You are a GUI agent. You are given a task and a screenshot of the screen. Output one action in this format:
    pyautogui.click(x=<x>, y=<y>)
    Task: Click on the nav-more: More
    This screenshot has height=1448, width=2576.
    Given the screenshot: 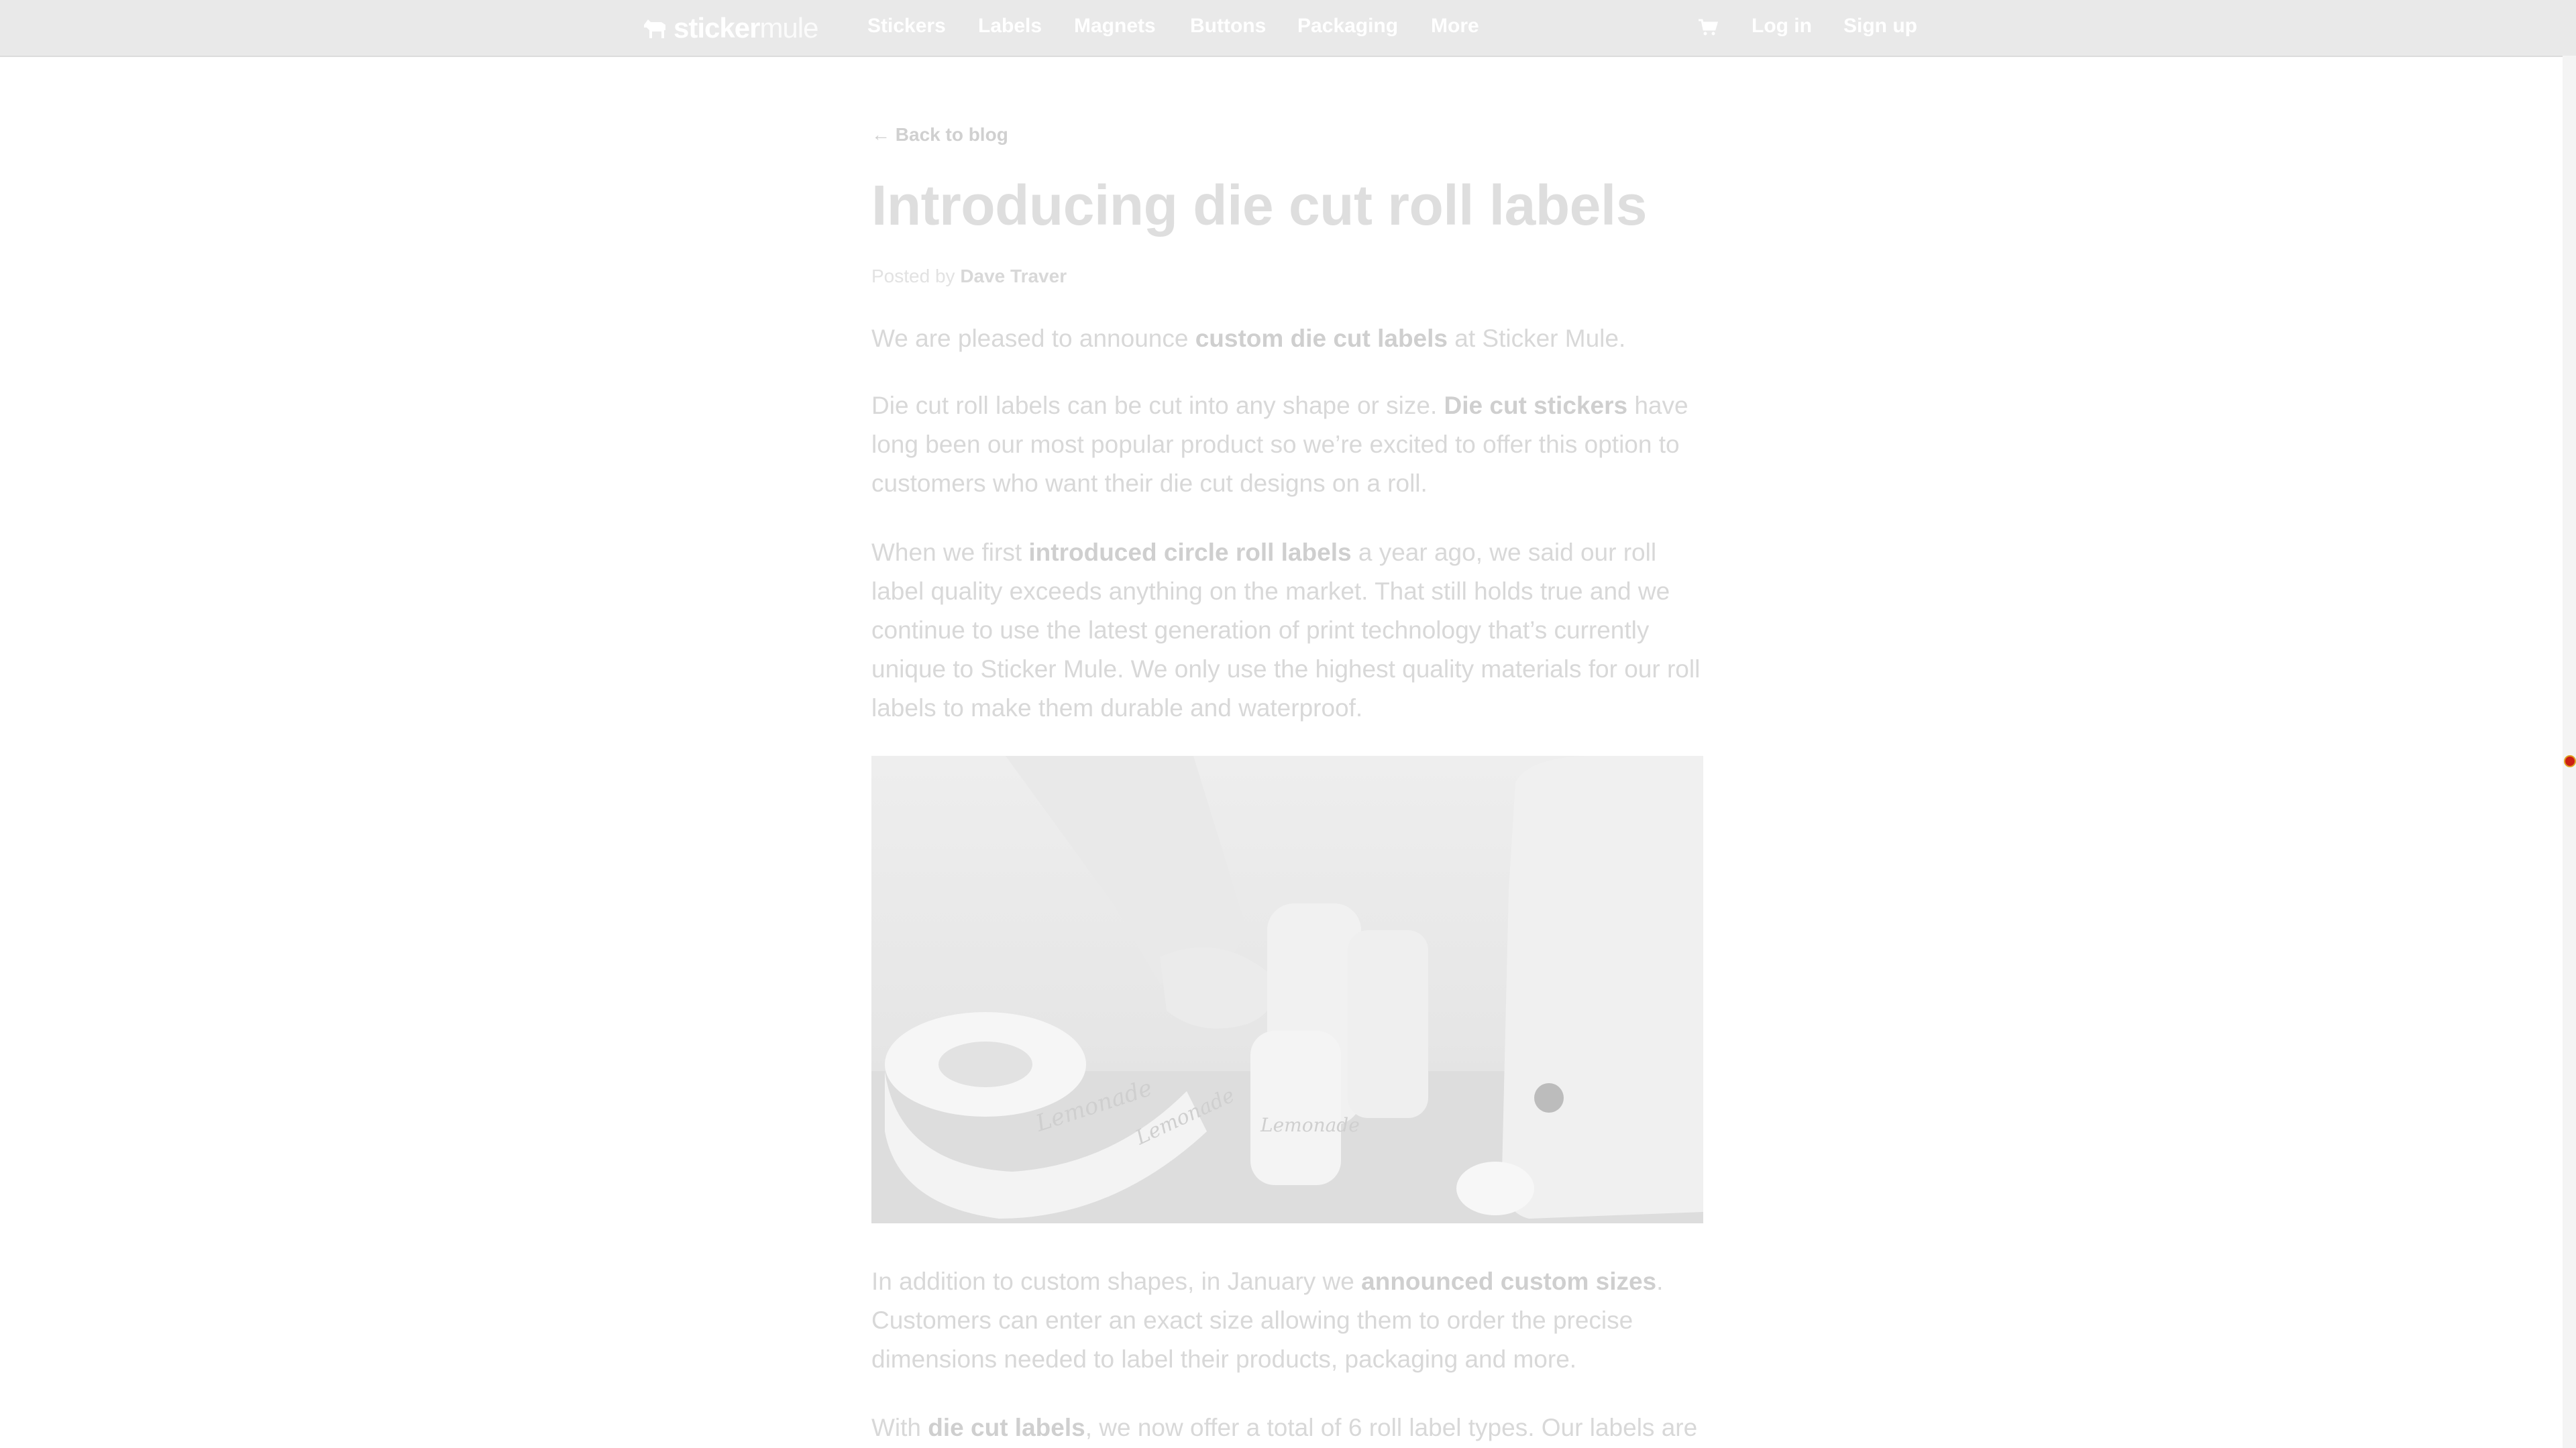 What is the action you would take?
    pyautogui.click(x=1455, y=26)
    